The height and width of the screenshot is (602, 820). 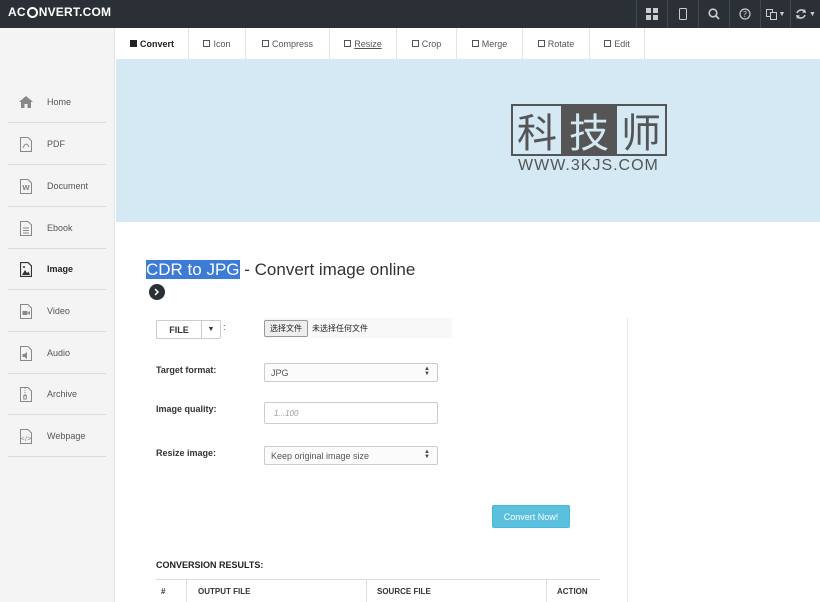 I want to click on sidebar-item-label: Document, so click(x=68, y=186).